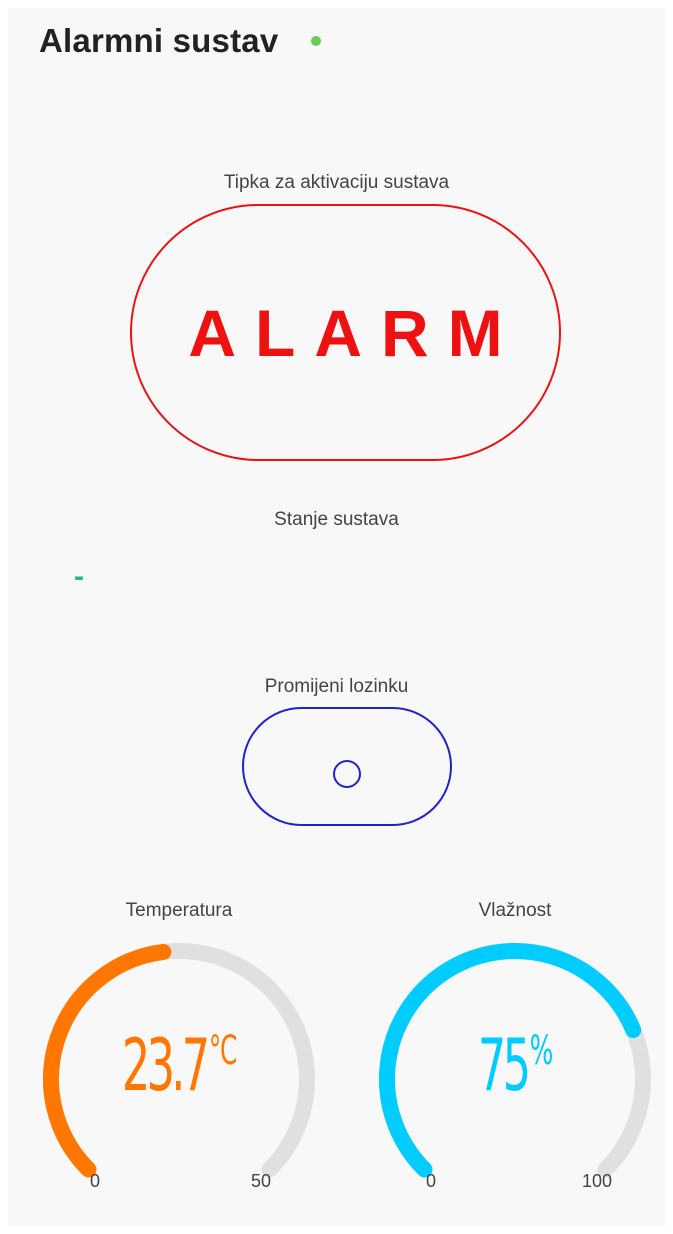 Image resolution: width=673 pixels, height=1234 pixels. What do you see at coordinates (165, 1065) in the screenshot?
I see `temperature-value-number: 23.7` at bounding box center [165, 1065].